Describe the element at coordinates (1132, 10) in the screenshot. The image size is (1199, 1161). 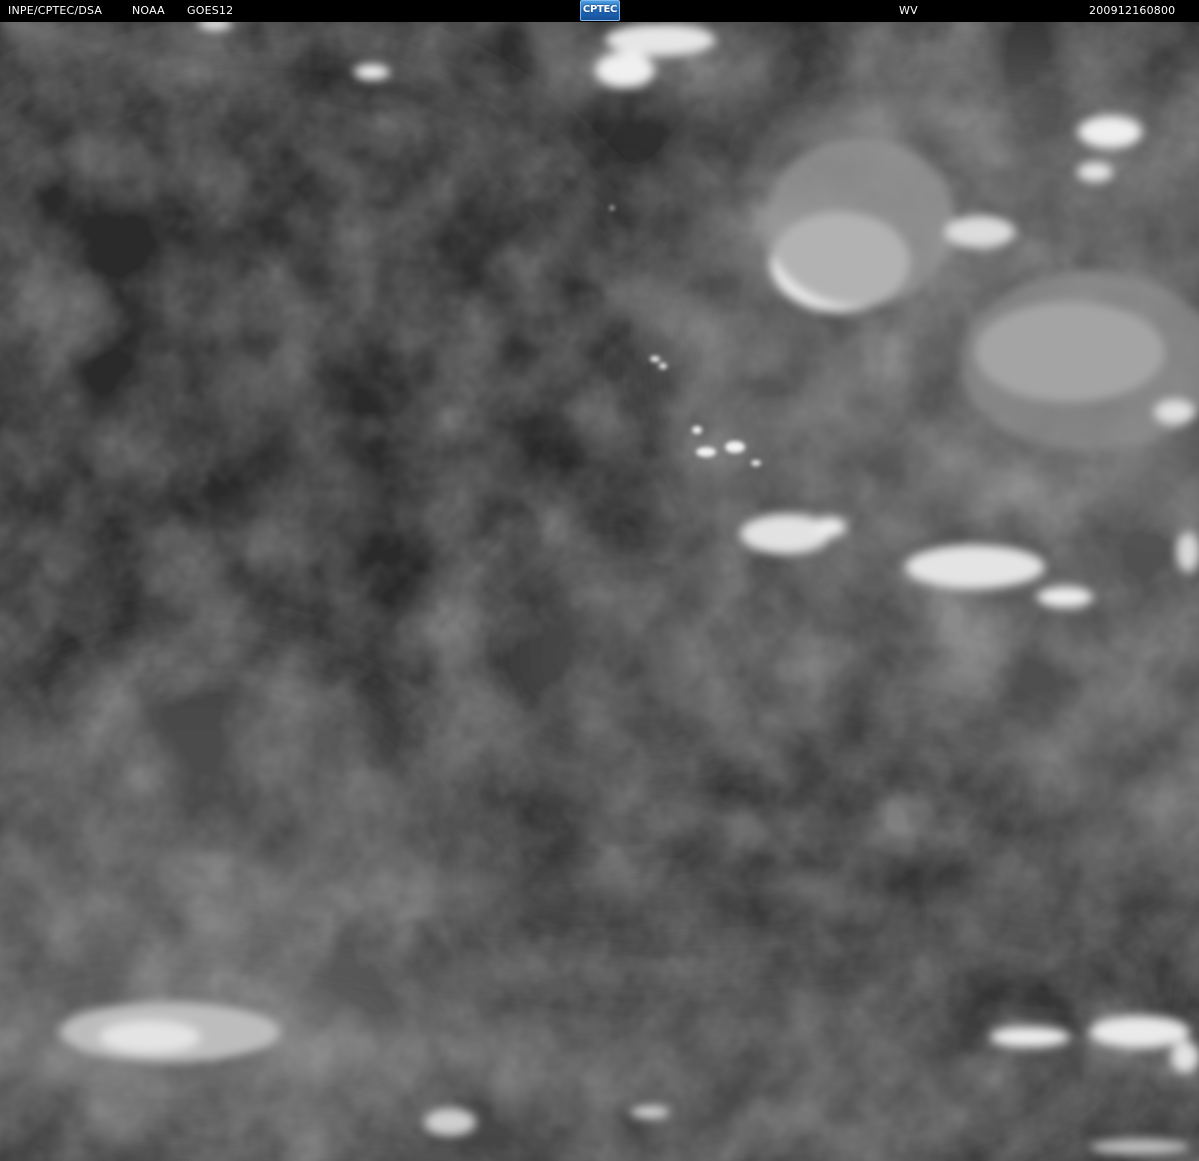
I see `timestamp-label: 200912160800` at that location.